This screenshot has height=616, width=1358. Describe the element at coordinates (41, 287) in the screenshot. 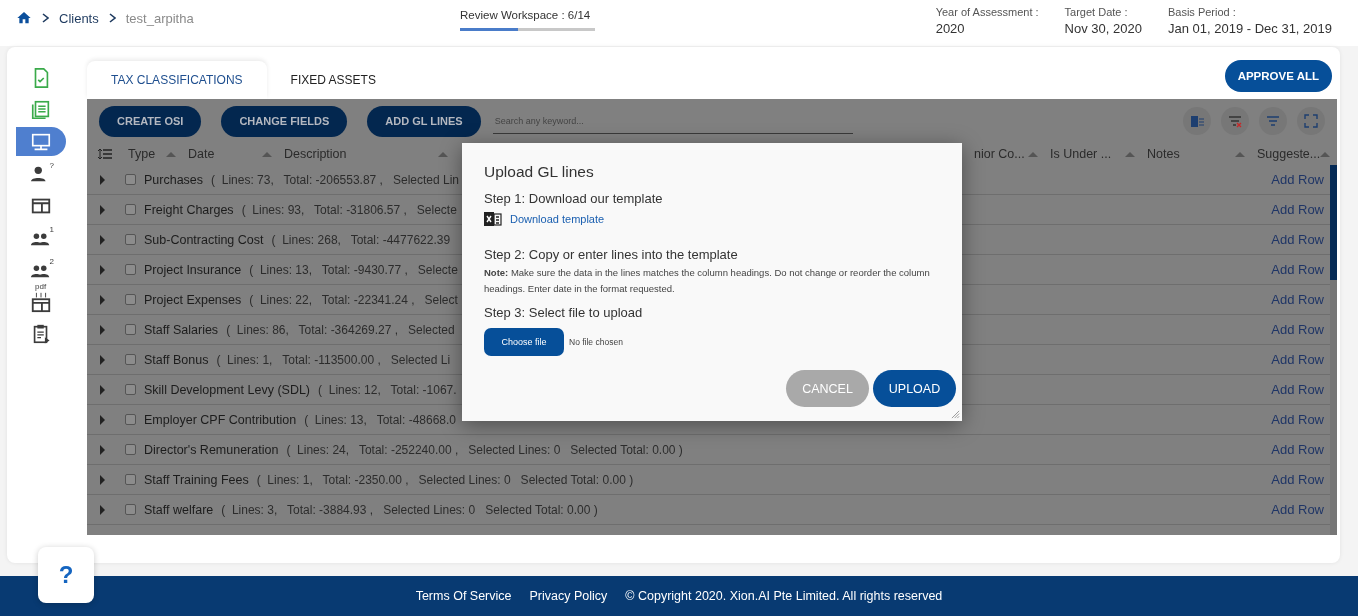

I see `icon-label: pdf` at that location.